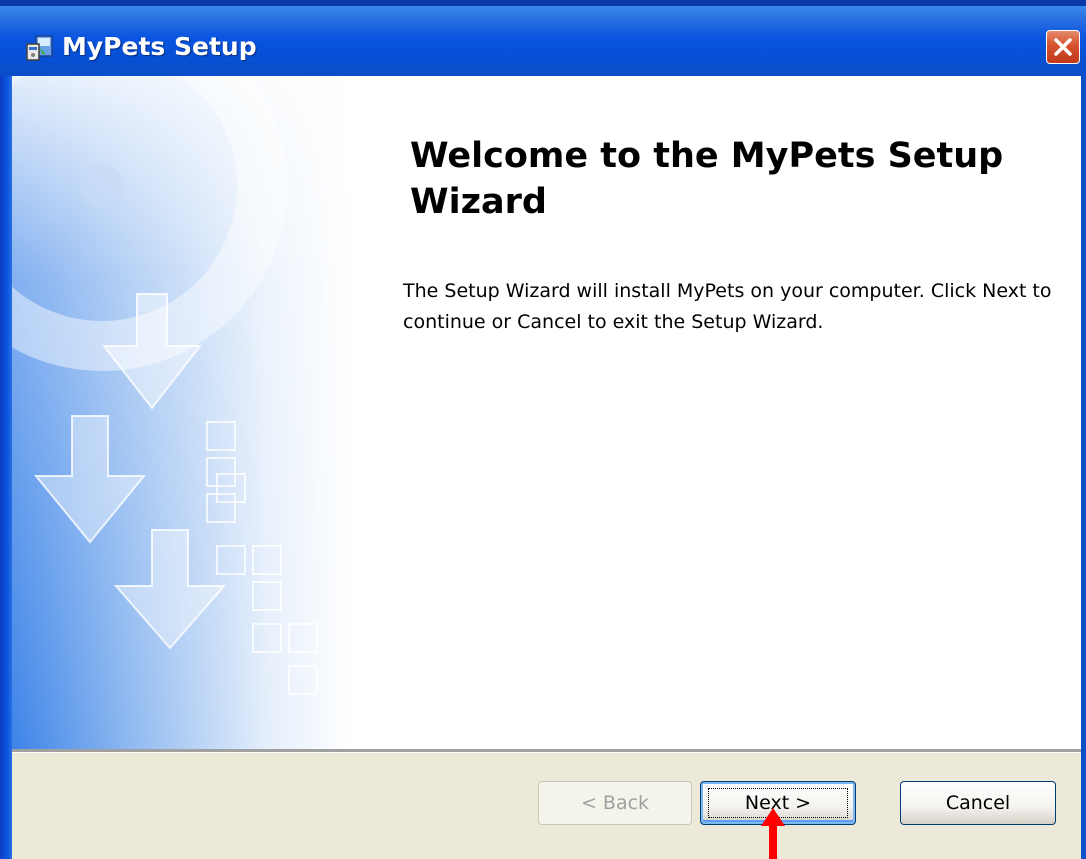  Describe the element at coordinates (1083, 467) in the screenshot. I see `window-frame-right` at that location.